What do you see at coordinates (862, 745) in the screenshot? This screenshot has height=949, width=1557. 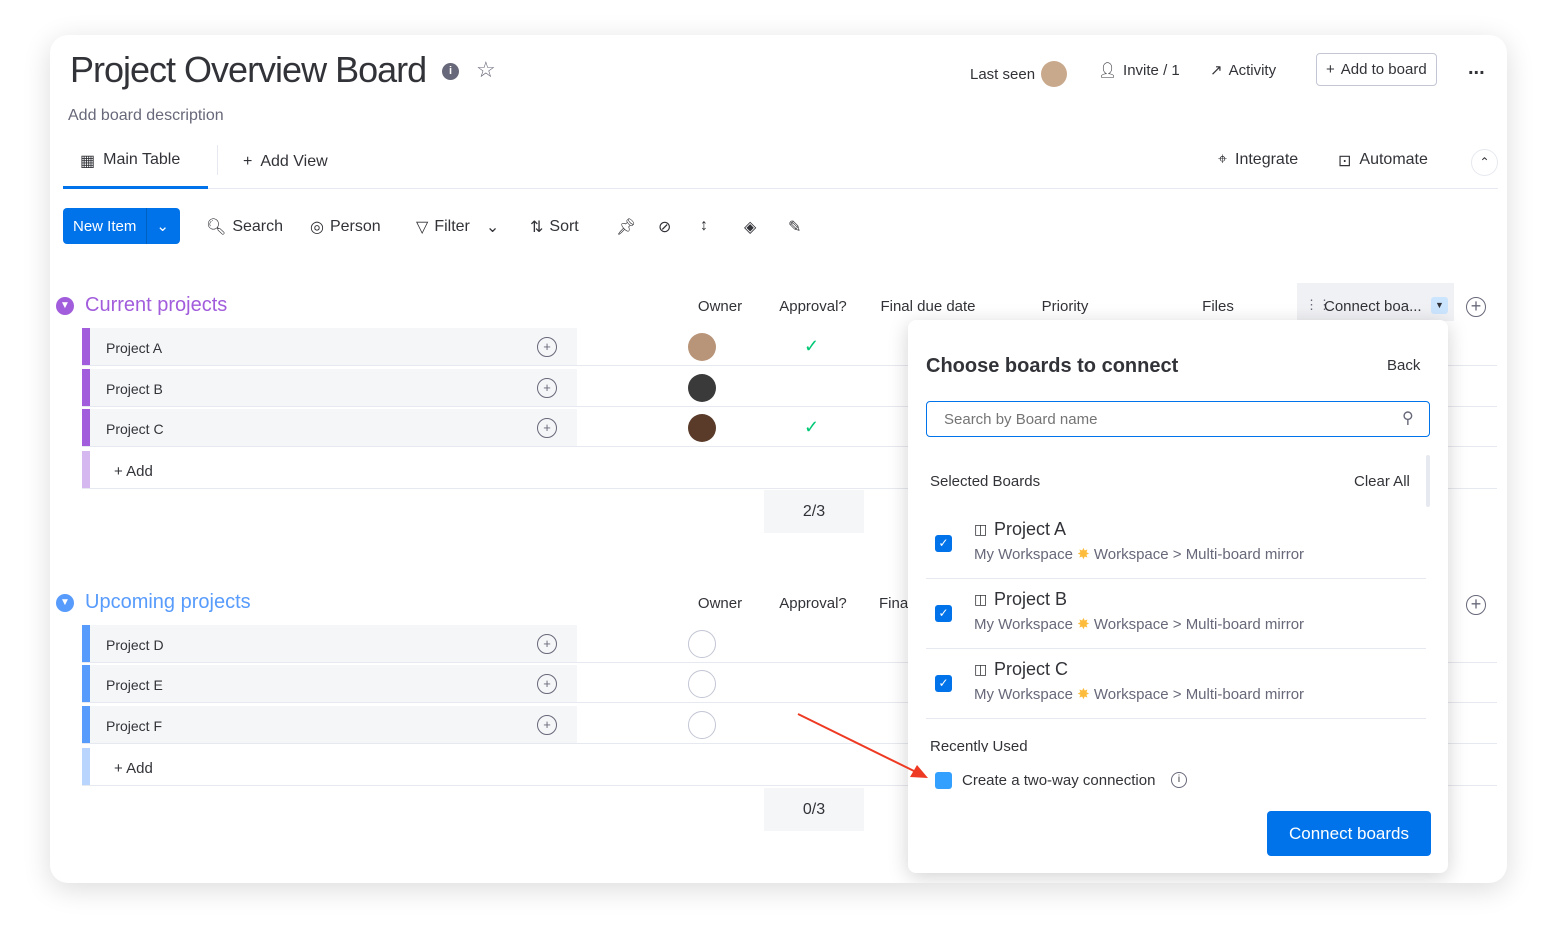 I see `annotation-arrow` at bounding box center [862, 745].